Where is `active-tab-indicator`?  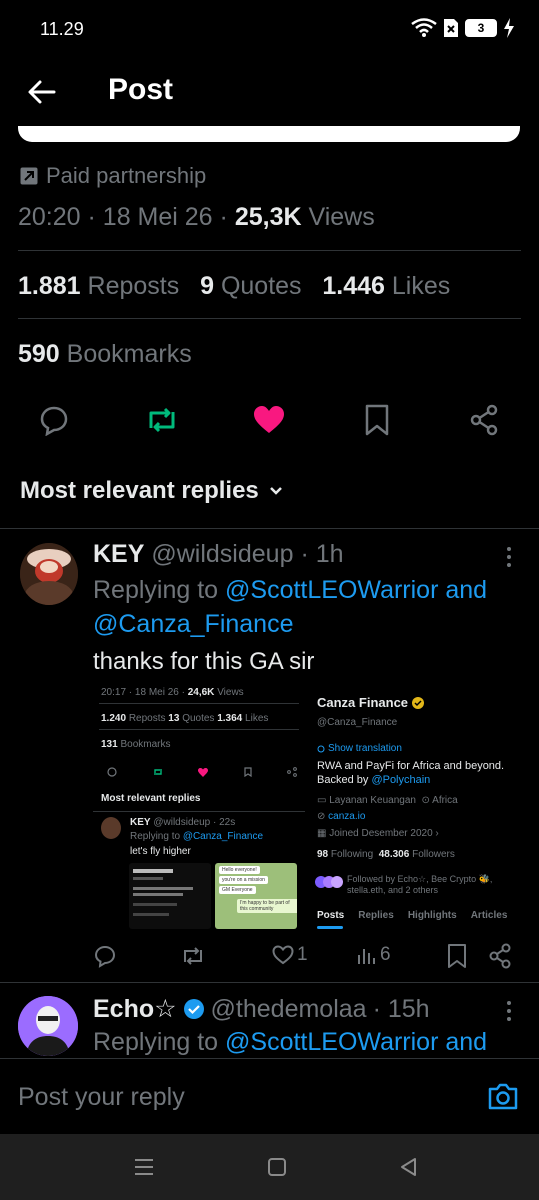
active-tab-indicator is located at coordinates (330, 927).